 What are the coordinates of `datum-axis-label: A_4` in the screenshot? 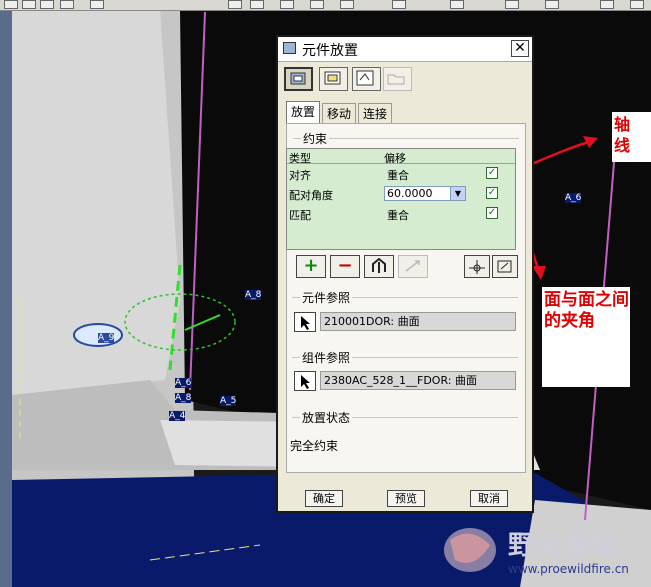 It's located at (177, 416).